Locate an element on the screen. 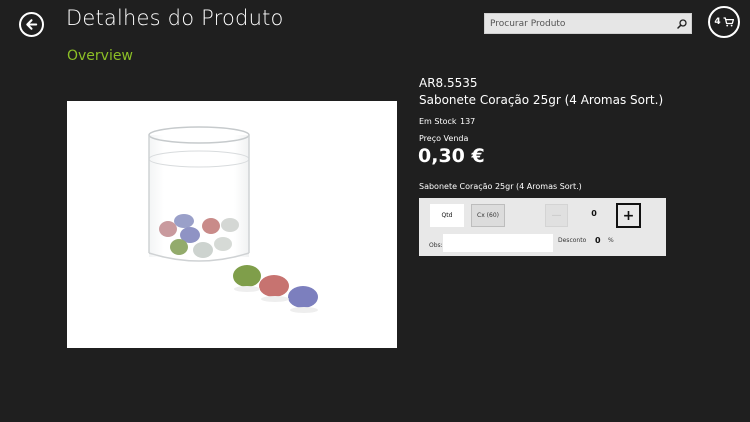 Image resolution: width=750 pixels, height=422 pixels. overview-subtitle: Overview is located at coordinates (100, 56).